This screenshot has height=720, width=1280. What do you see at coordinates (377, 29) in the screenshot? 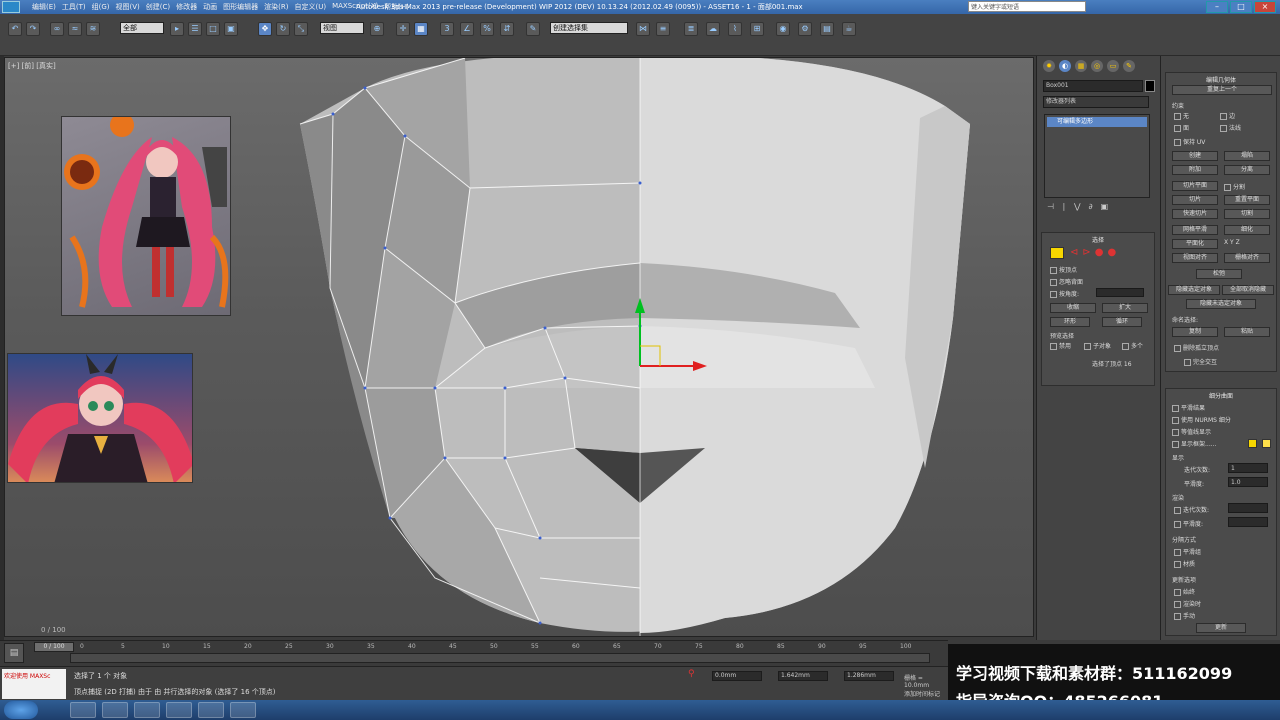
I see `pivot-center-icon: ⊕` at bounding box center [377, 29].